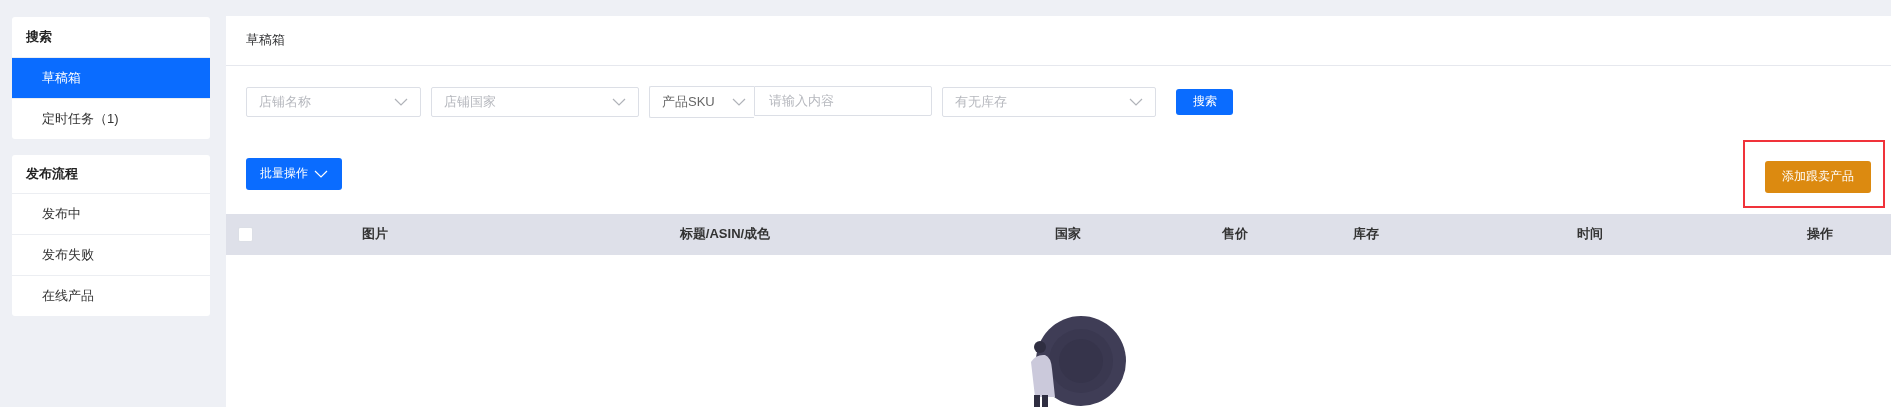 The height and width of the screenshot is (407, 1891). What do you see at coordinates (1235, 234) in the screenshot?
I see `column-header: 售价` at bounding box center [1235, 234].